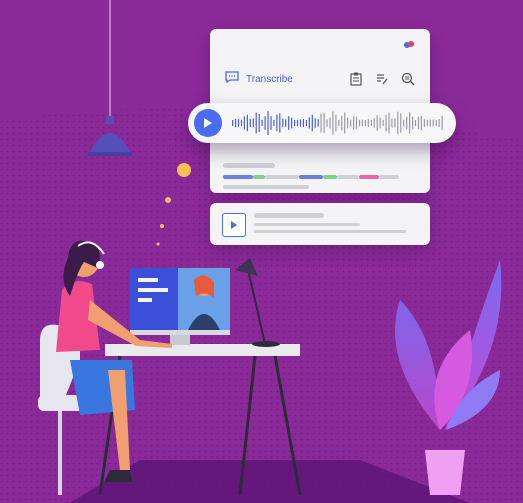 Image resolution: width=523 pixels, height=503 pixels. I want to click on small-play-button, so click(234, 225).